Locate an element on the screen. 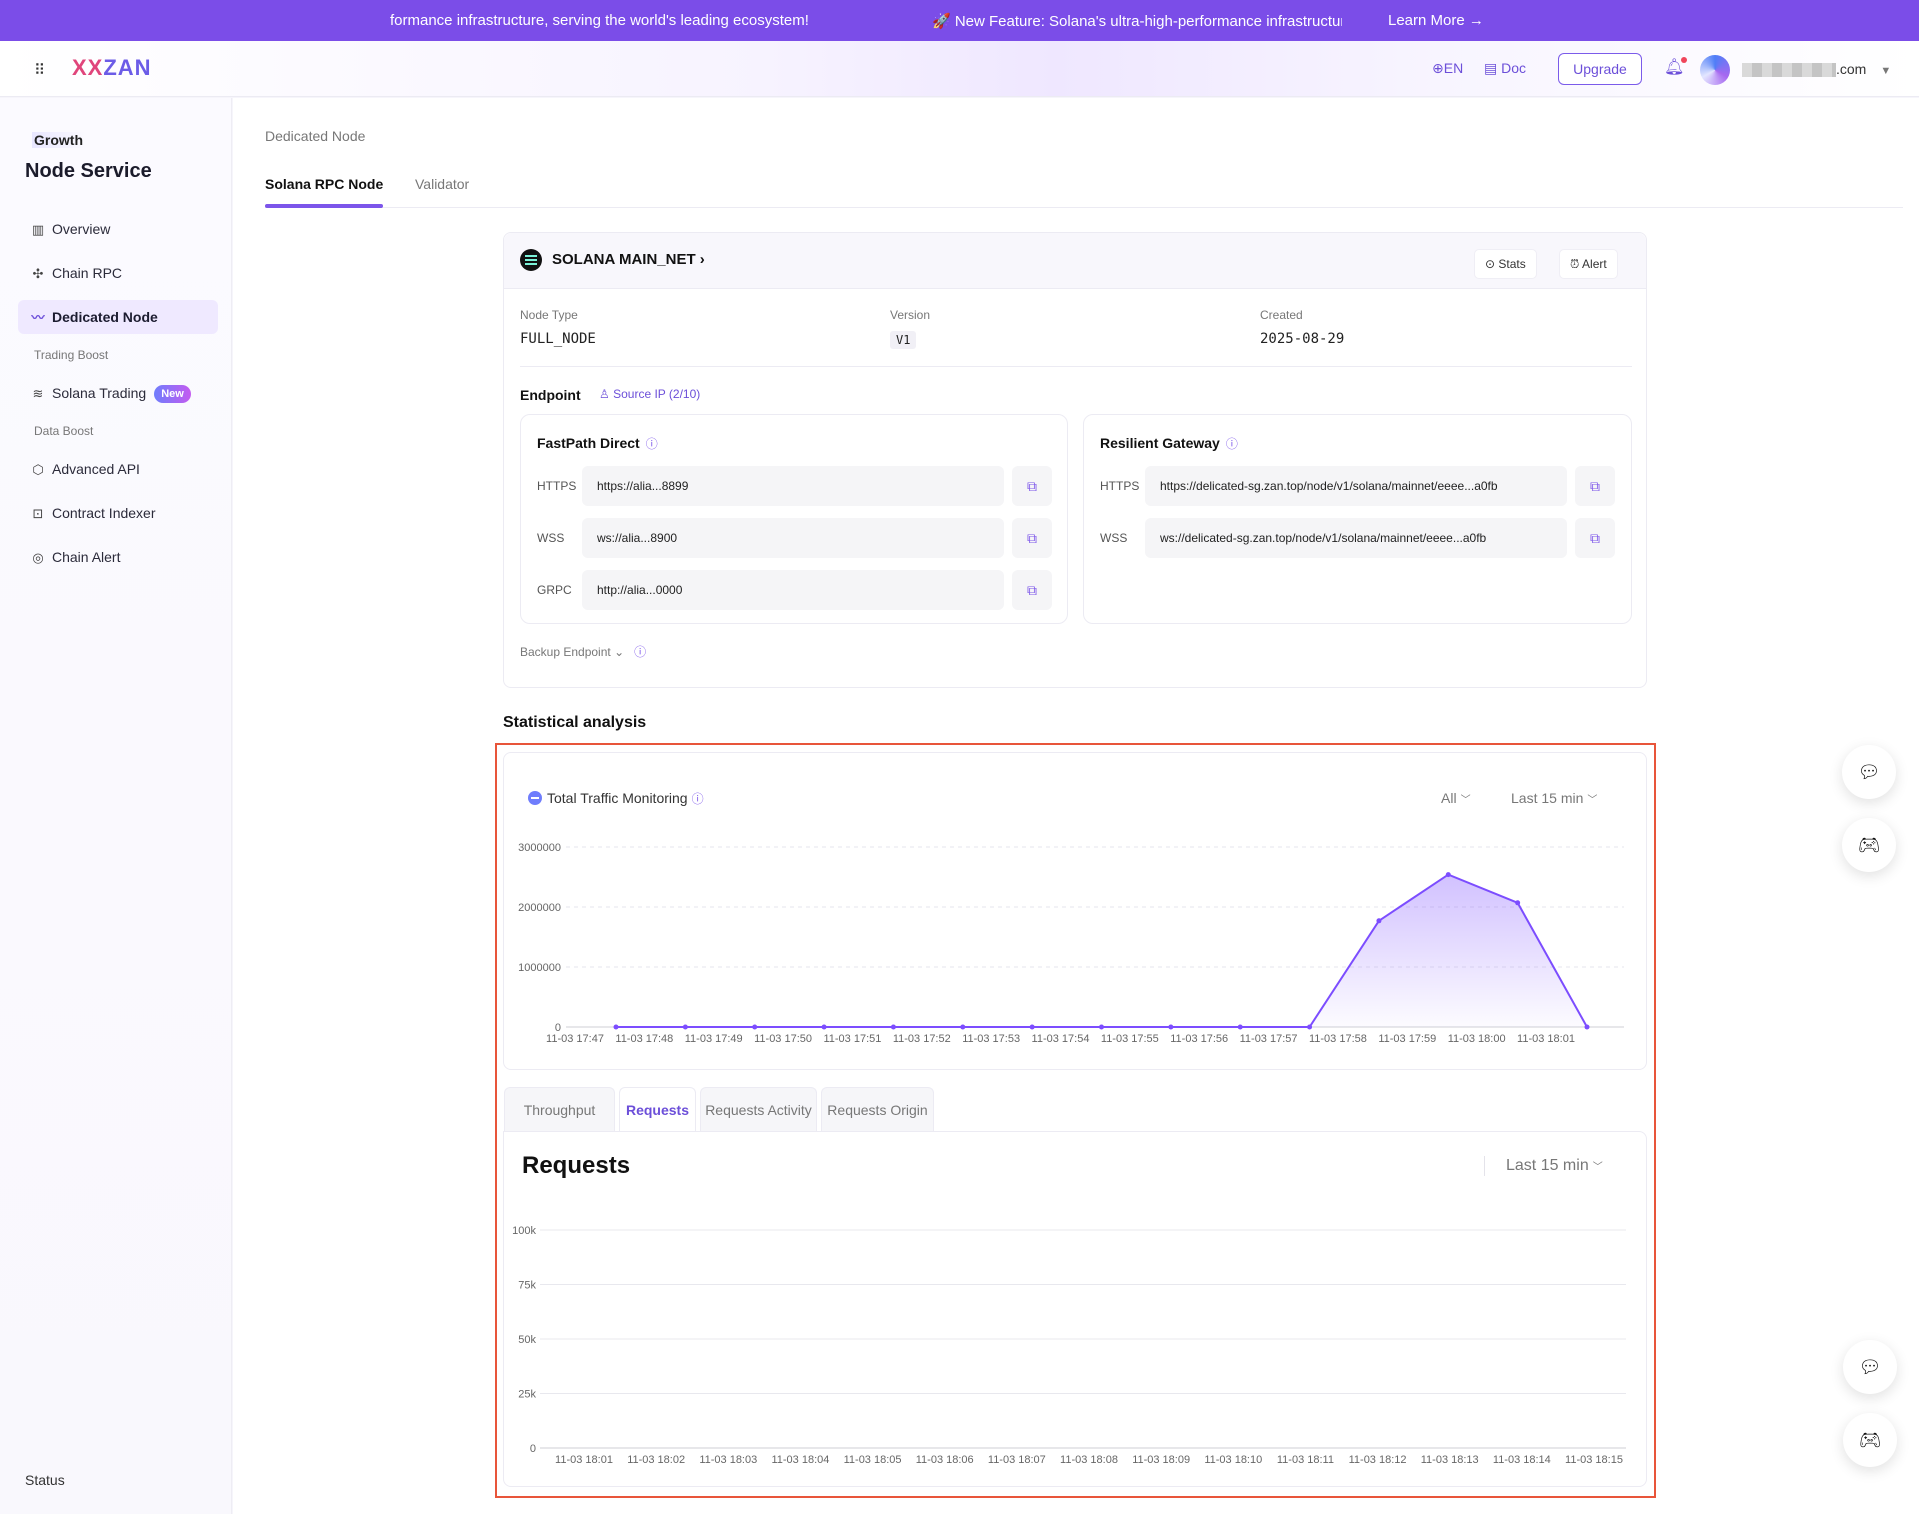 Image resolution: width=1919 pixels, height=1514 pixels. protocol-label: WSS is located at coordinates (551, 538).